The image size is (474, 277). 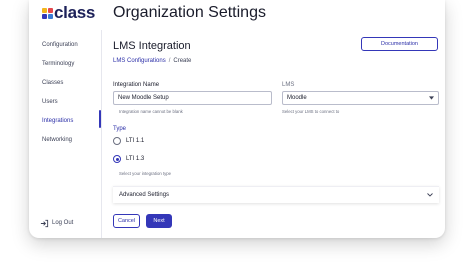 What do you see at coordinates (50, 16) in the screenshot?
I see `logo-square-blue` at bounding box center [50, 16].